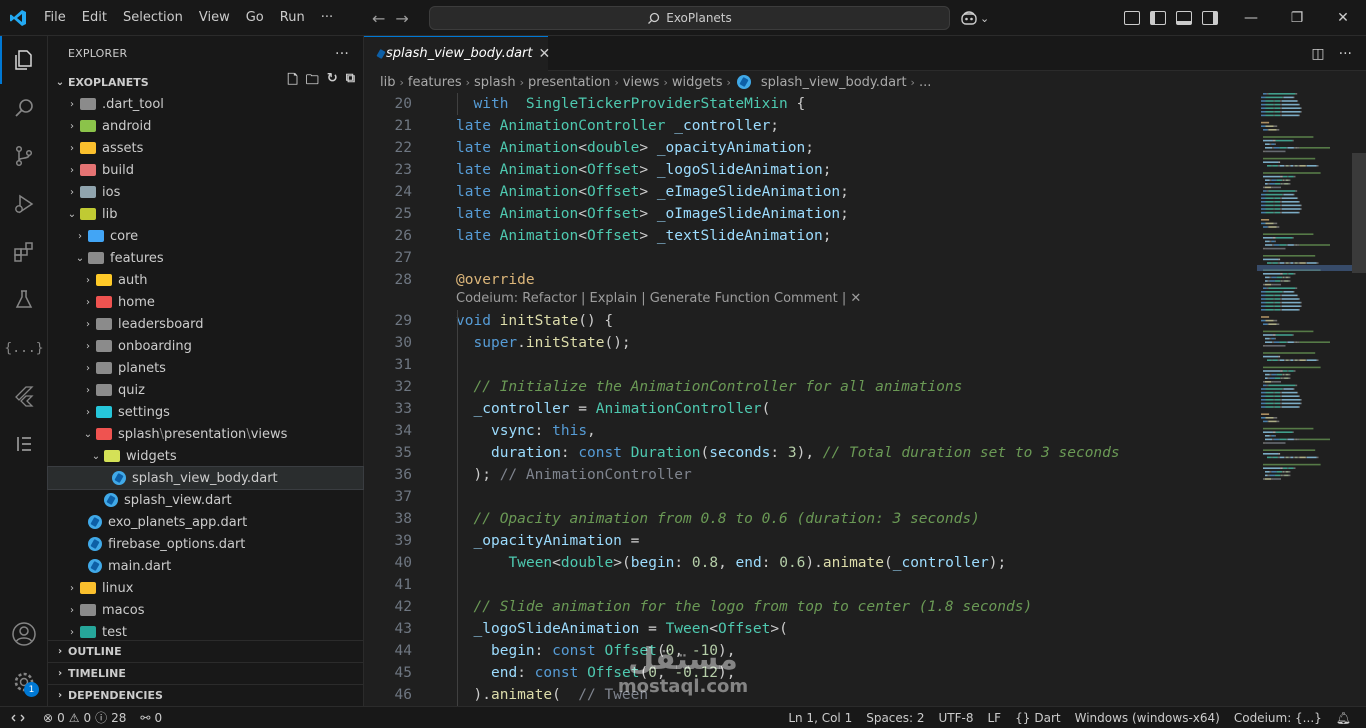  I want to click on manage-gear-icon: 1, so click(24, 682).